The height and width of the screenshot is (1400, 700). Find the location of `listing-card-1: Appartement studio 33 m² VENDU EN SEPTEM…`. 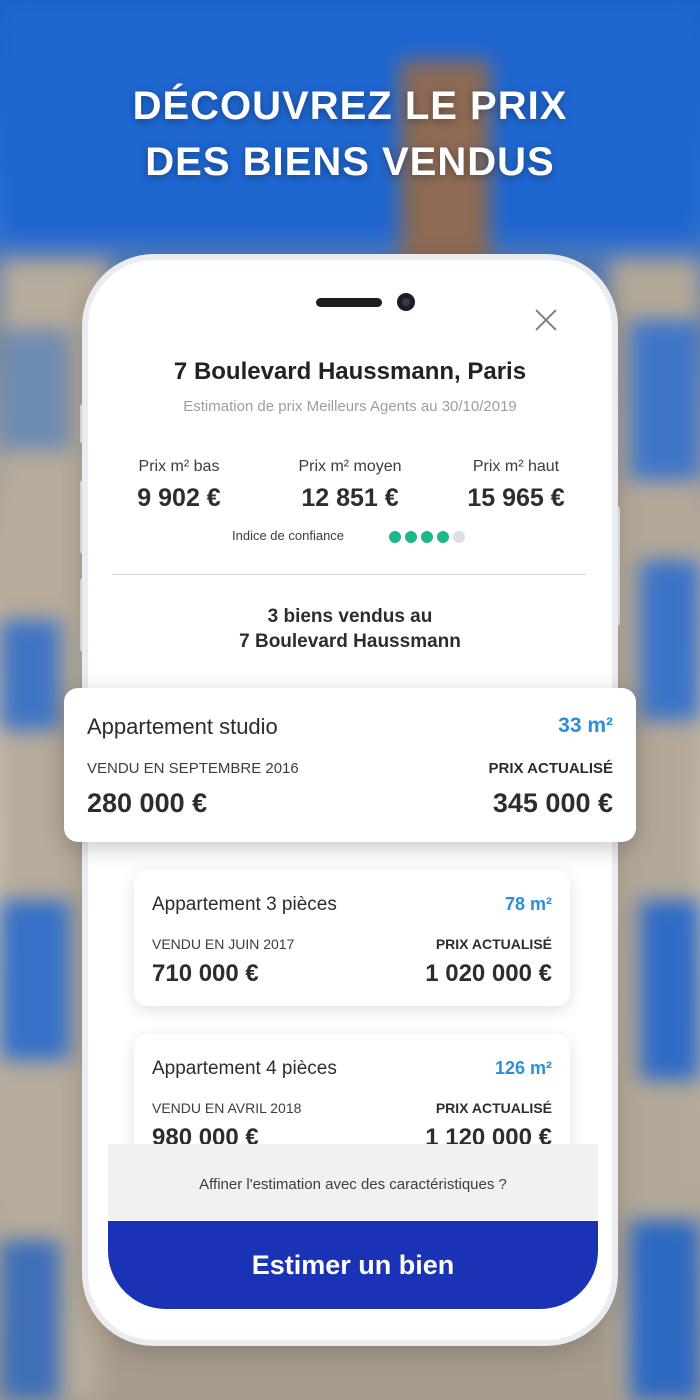

listing-card-1: Appartement studio 33 m² VENDU EN SEPTEM… is located at coordinates (350, 765).